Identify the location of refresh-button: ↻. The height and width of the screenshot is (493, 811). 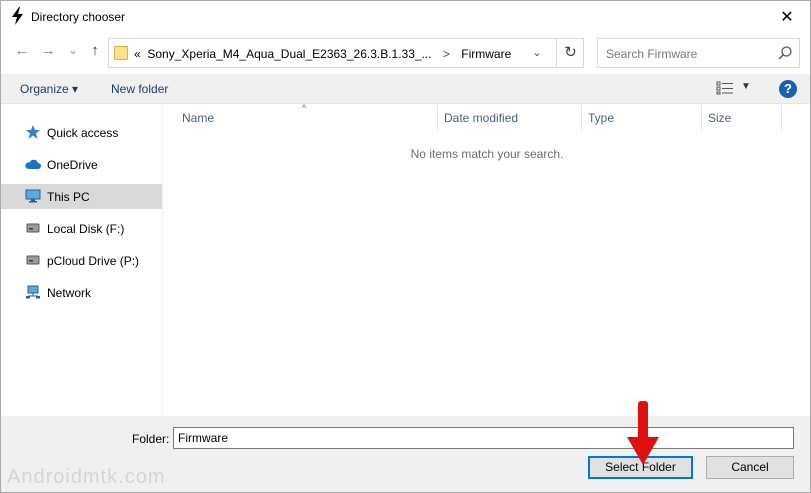
(570, 53).